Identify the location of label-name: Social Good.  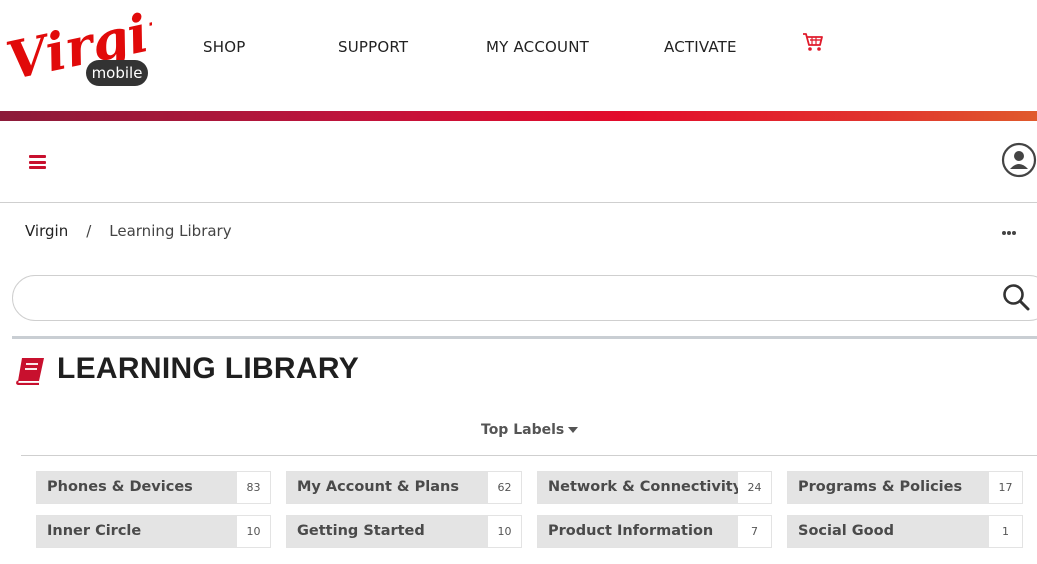
(888, 531).